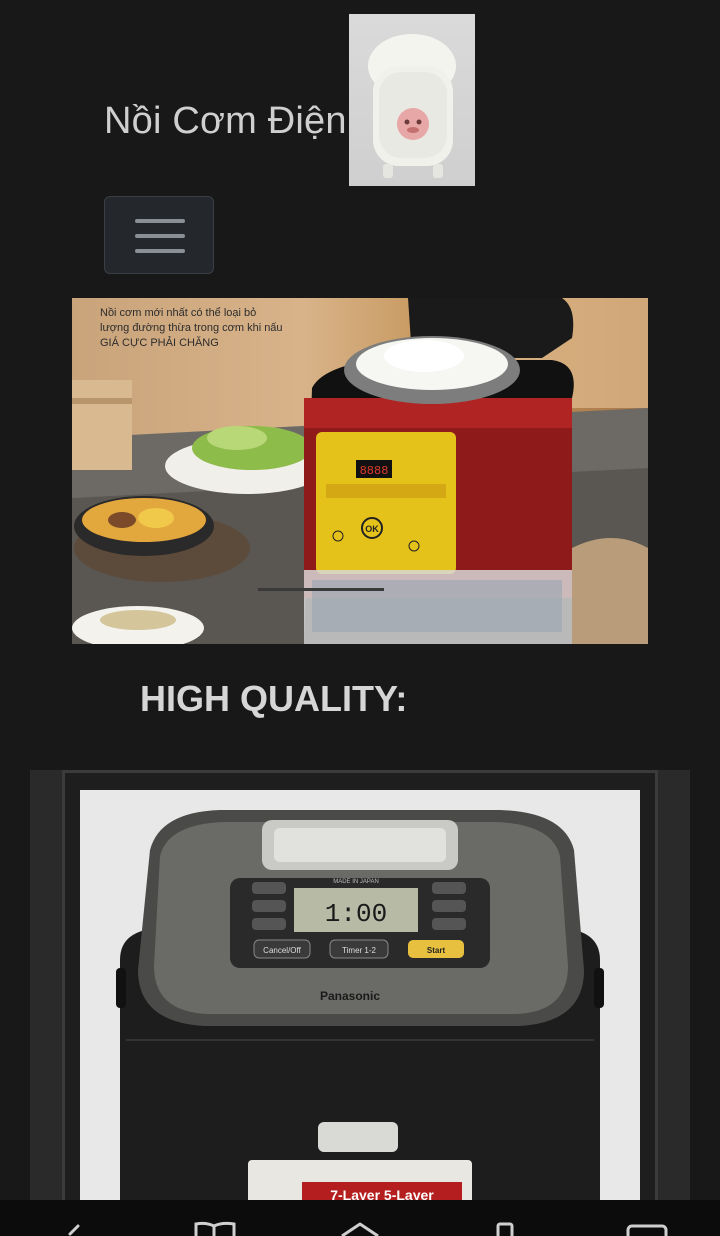 The height and width of the screenshot is (1236, 720). I want to click on hero-caption-line: Nồi cơm mới nhất có thể loại bỏ, so click(178, 313).